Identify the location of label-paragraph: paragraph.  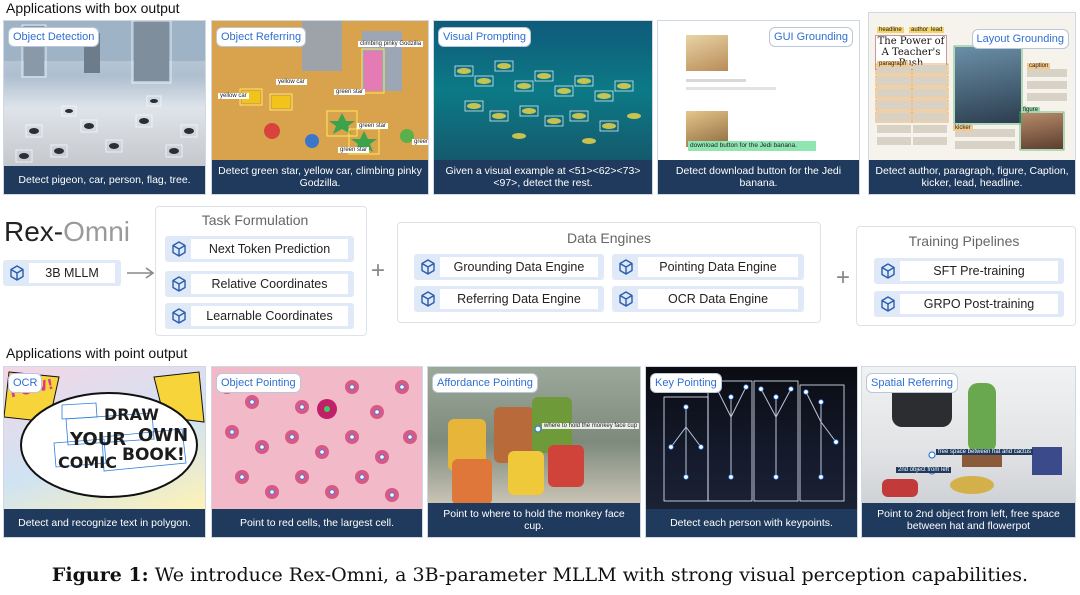
(893, 64).